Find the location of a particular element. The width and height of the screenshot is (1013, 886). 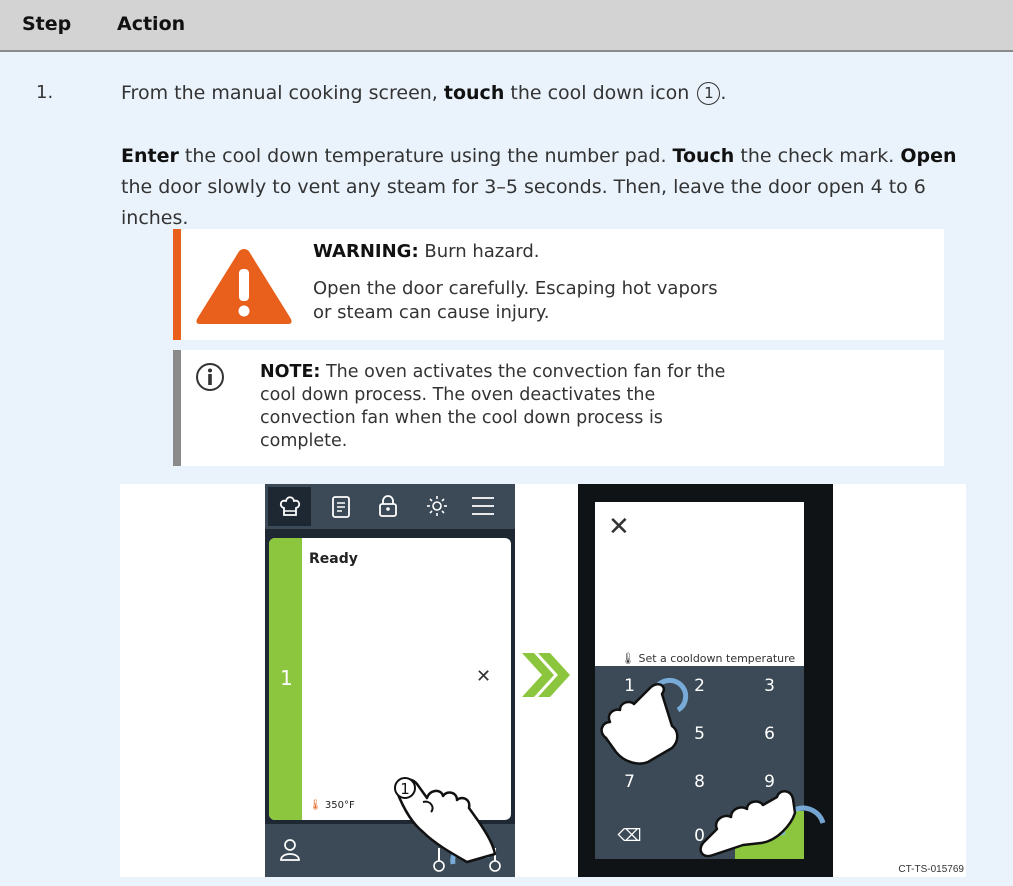

thermometer-icon: 🌡 is located at coordinates (315, 805).